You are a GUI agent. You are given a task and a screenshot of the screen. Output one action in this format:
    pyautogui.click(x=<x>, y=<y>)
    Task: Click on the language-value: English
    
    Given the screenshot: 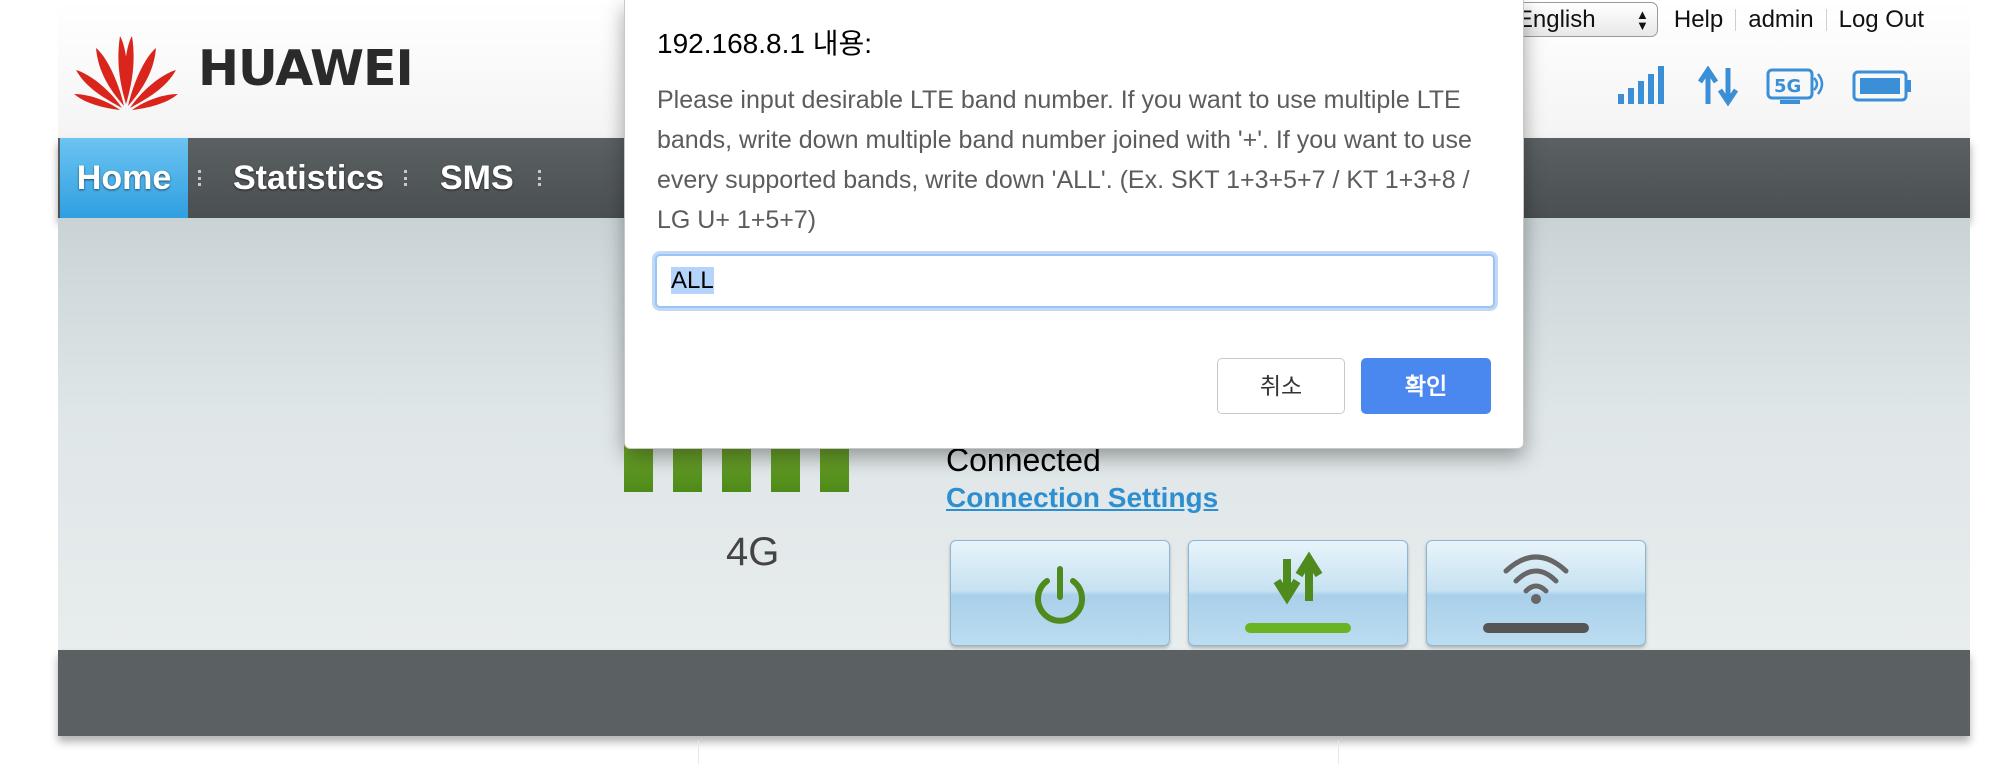 What is the action you would take?
    pyautogui.click(x=1556, y=19)
    